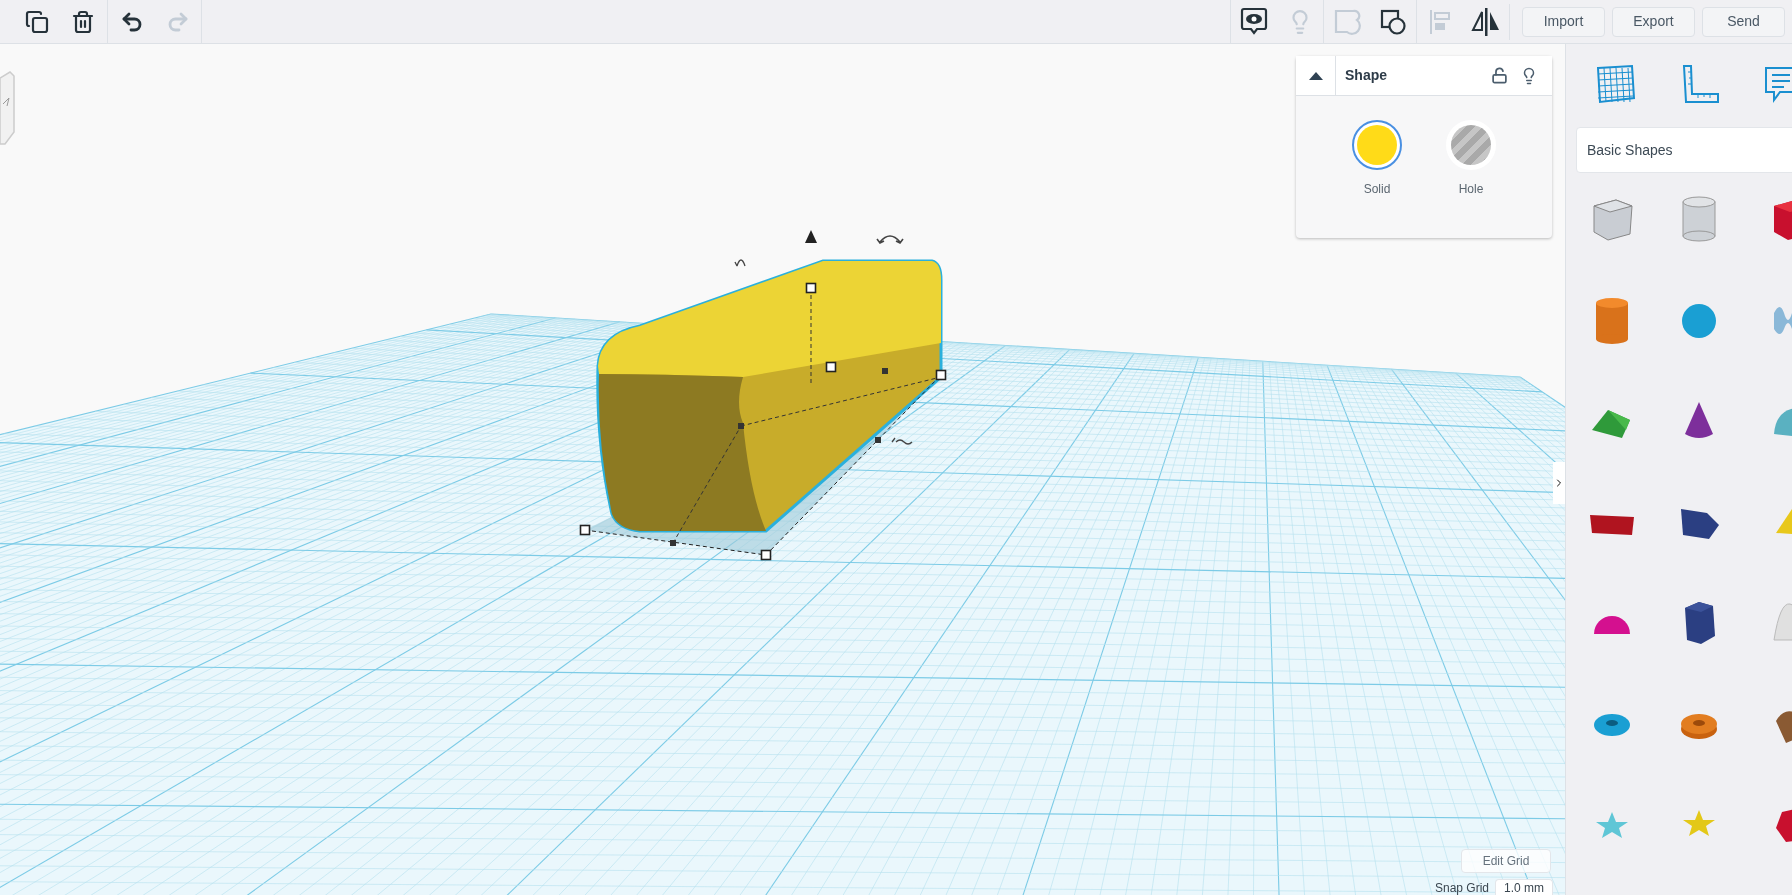  What do you see at coordinates (1254, 21) in the screenshot?
I see `eye-speech-bubble-icon` at bounding box center [1254, 21].